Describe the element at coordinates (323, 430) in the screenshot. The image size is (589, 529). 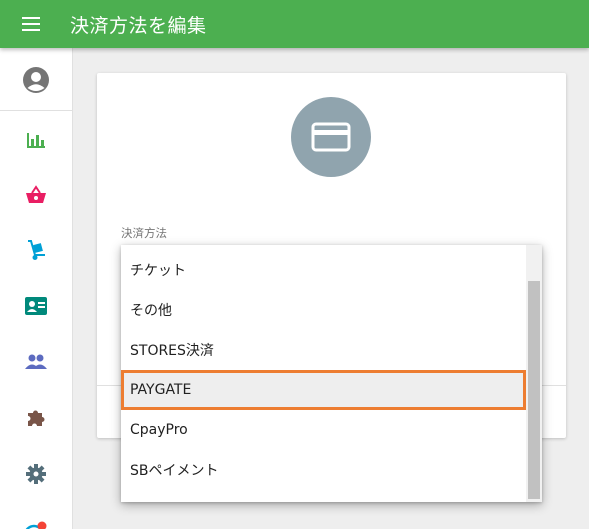
I see `dropdown-option-cpaypro: CpayPro` at that location.